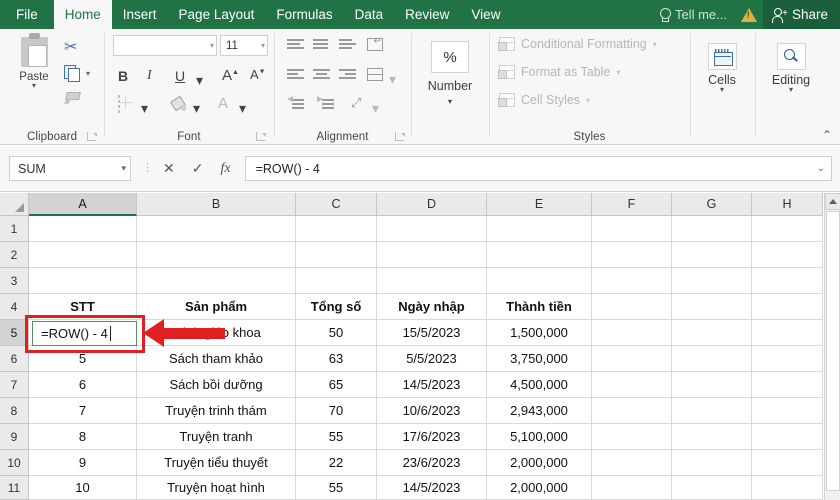  What do you see at coordinates (632, 437) in the screenshot?
I see `cell-f9` at bounding box center [632, 437].